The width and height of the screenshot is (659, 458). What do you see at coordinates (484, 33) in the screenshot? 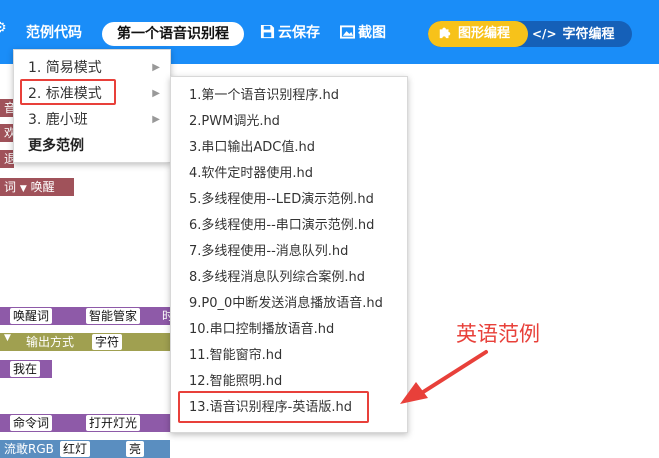
I see `graphic-mode-label: 图形编程` at bounding box center [484, 33].